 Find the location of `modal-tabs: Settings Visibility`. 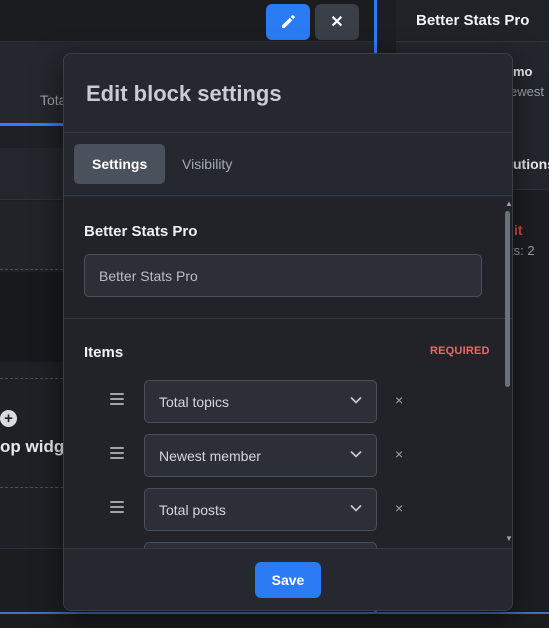

modal-tabs: Settings Visibility is located at coordinates (288, 164).